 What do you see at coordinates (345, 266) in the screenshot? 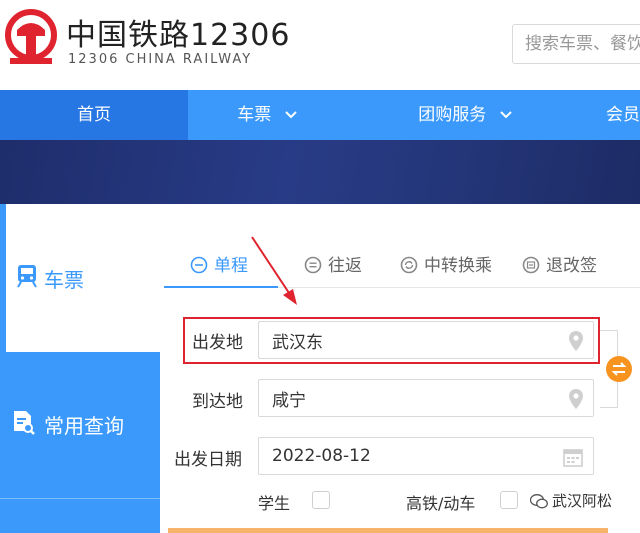
I see `tab-label: 往返` at bounding box center [345, 266].